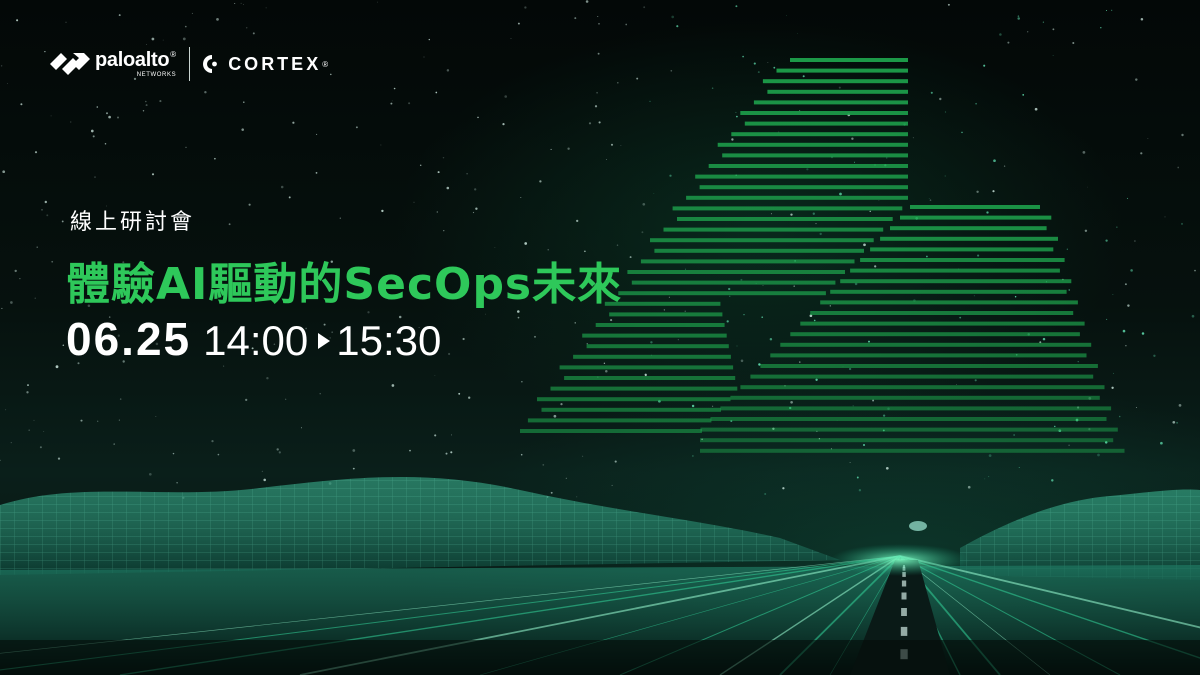 The image size is (1200, 675). What do you see at coordinates (133, 222) in the screenshot?
I see `event-kicker: 線上研討會` at bounding box center [133, 222].